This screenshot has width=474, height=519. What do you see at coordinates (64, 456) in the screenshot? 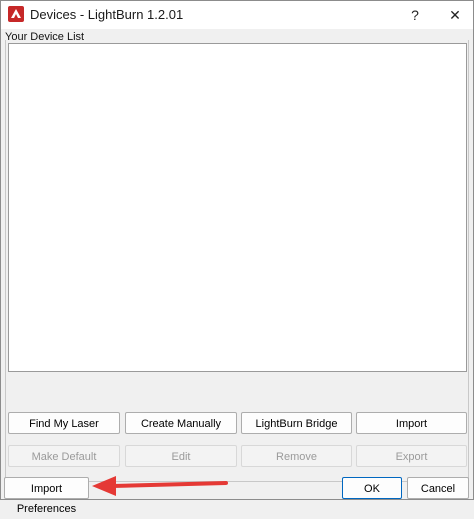
I see `make-default-button: Make Default` at bounding box center [64, 456].